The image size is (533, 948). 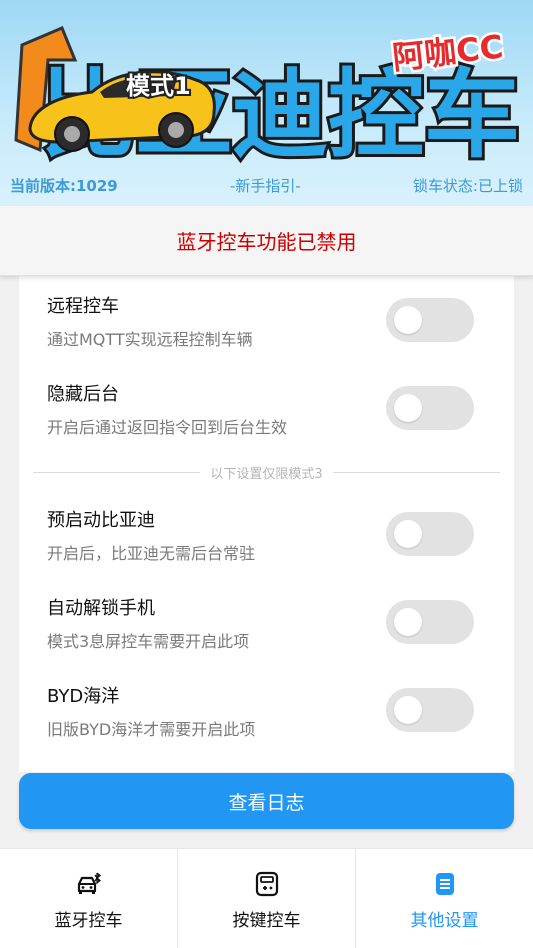 What do you see at coordinates (430, 622) in the screenshot?
I see `auto-unlock-toggle` at bounding box center [430, 622].